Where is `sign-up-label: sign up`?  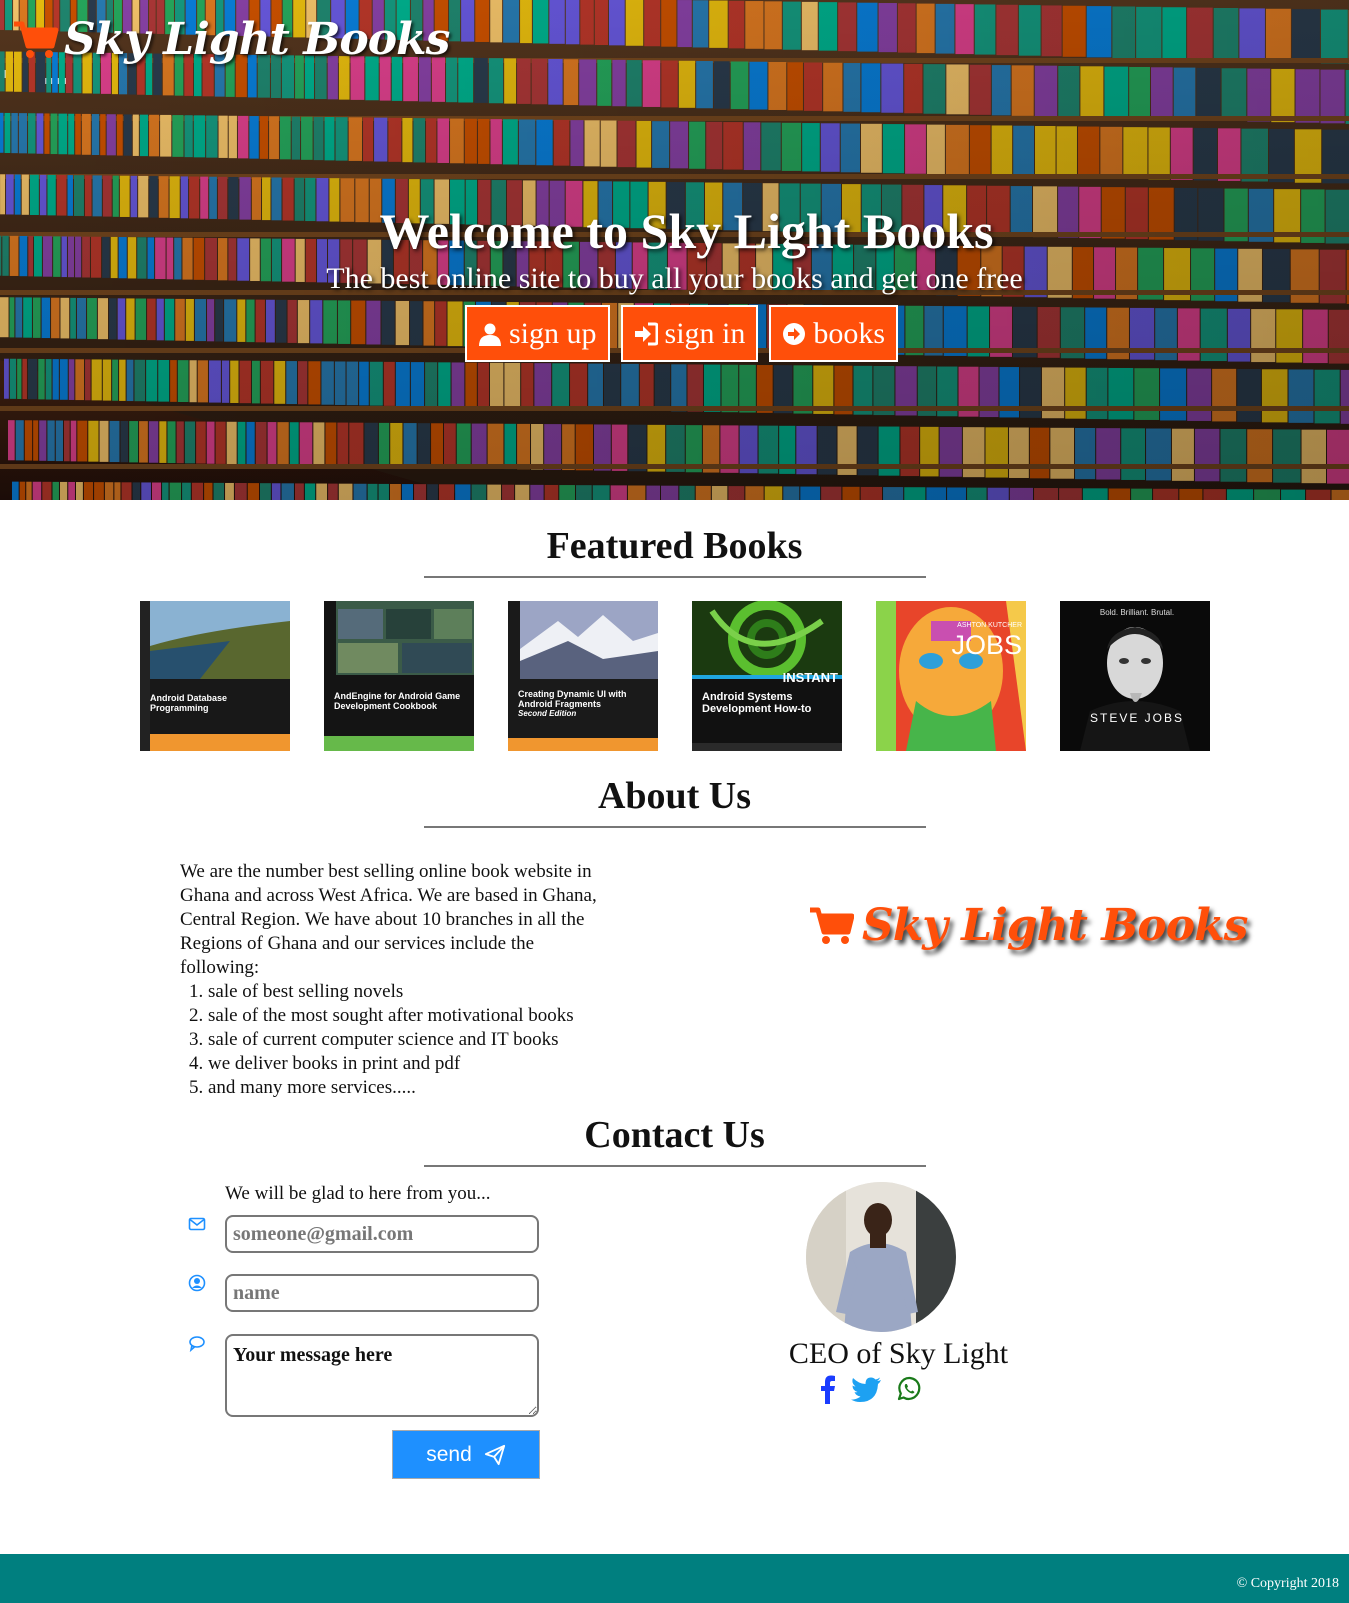
sign-up-label: sign up is located at coordinates (553, 333).